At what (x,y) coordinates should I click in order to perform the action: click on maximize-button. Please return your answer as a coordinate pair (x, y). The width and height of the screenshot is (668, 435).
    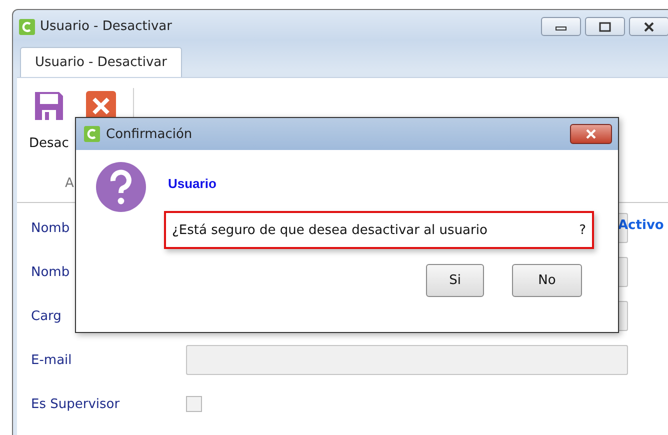
    Looking at the image, I should click on (605, 26).